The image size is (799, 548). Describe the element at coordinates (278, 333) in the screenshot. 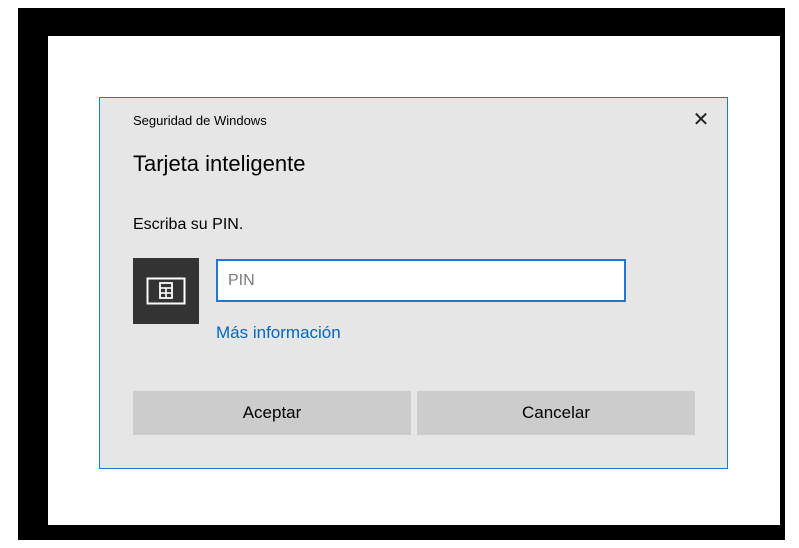

I see `more-info-link: Más información` at that location.